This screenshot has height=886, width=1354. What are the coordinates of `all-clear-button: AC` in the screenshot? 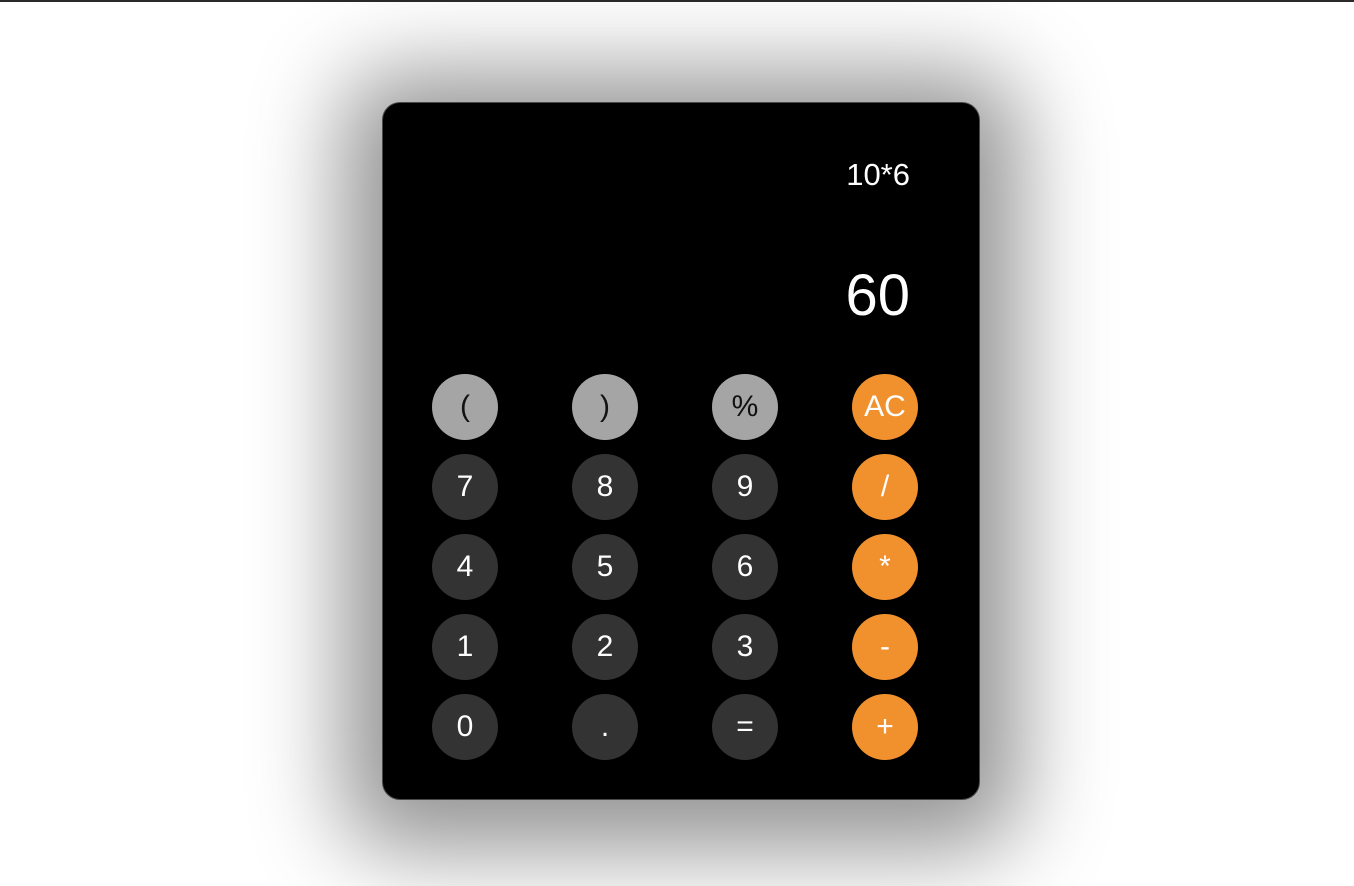 It's located at (885, 407).